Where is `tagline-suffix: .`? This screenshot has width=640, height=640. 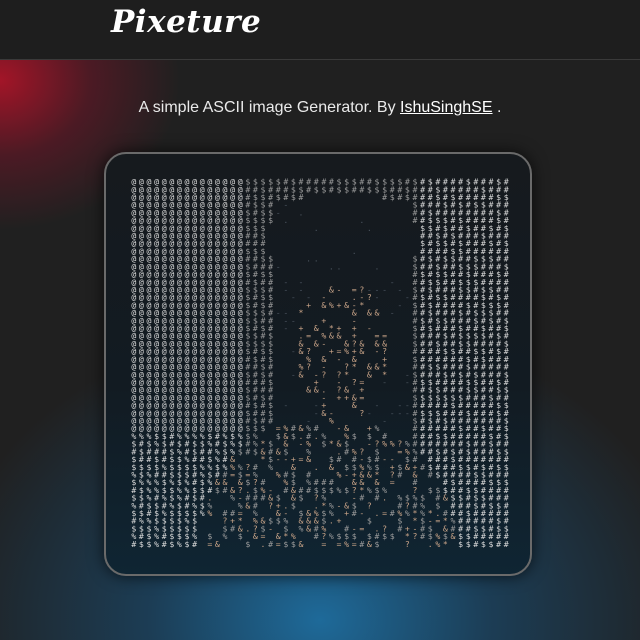 tagline-suffix: . is located at coordinates (497, 107).